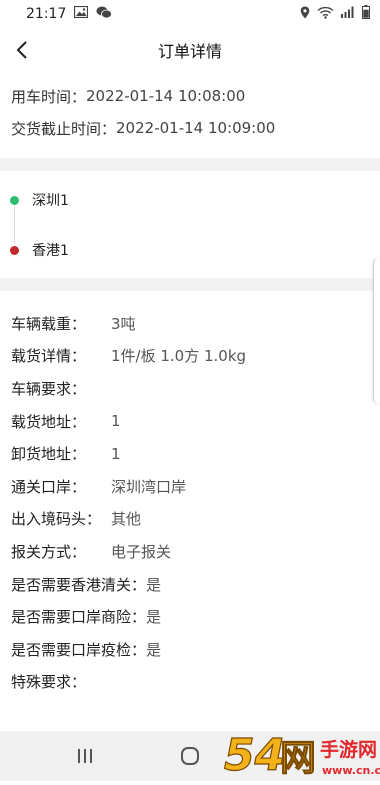 Image resolution: width=380 pixels, height=785 pixels. Describe the element at coordinates (190, 616) in the screenshot. I see `detail-row-port-insurance: 是否需要口岸商险：是` at that location.